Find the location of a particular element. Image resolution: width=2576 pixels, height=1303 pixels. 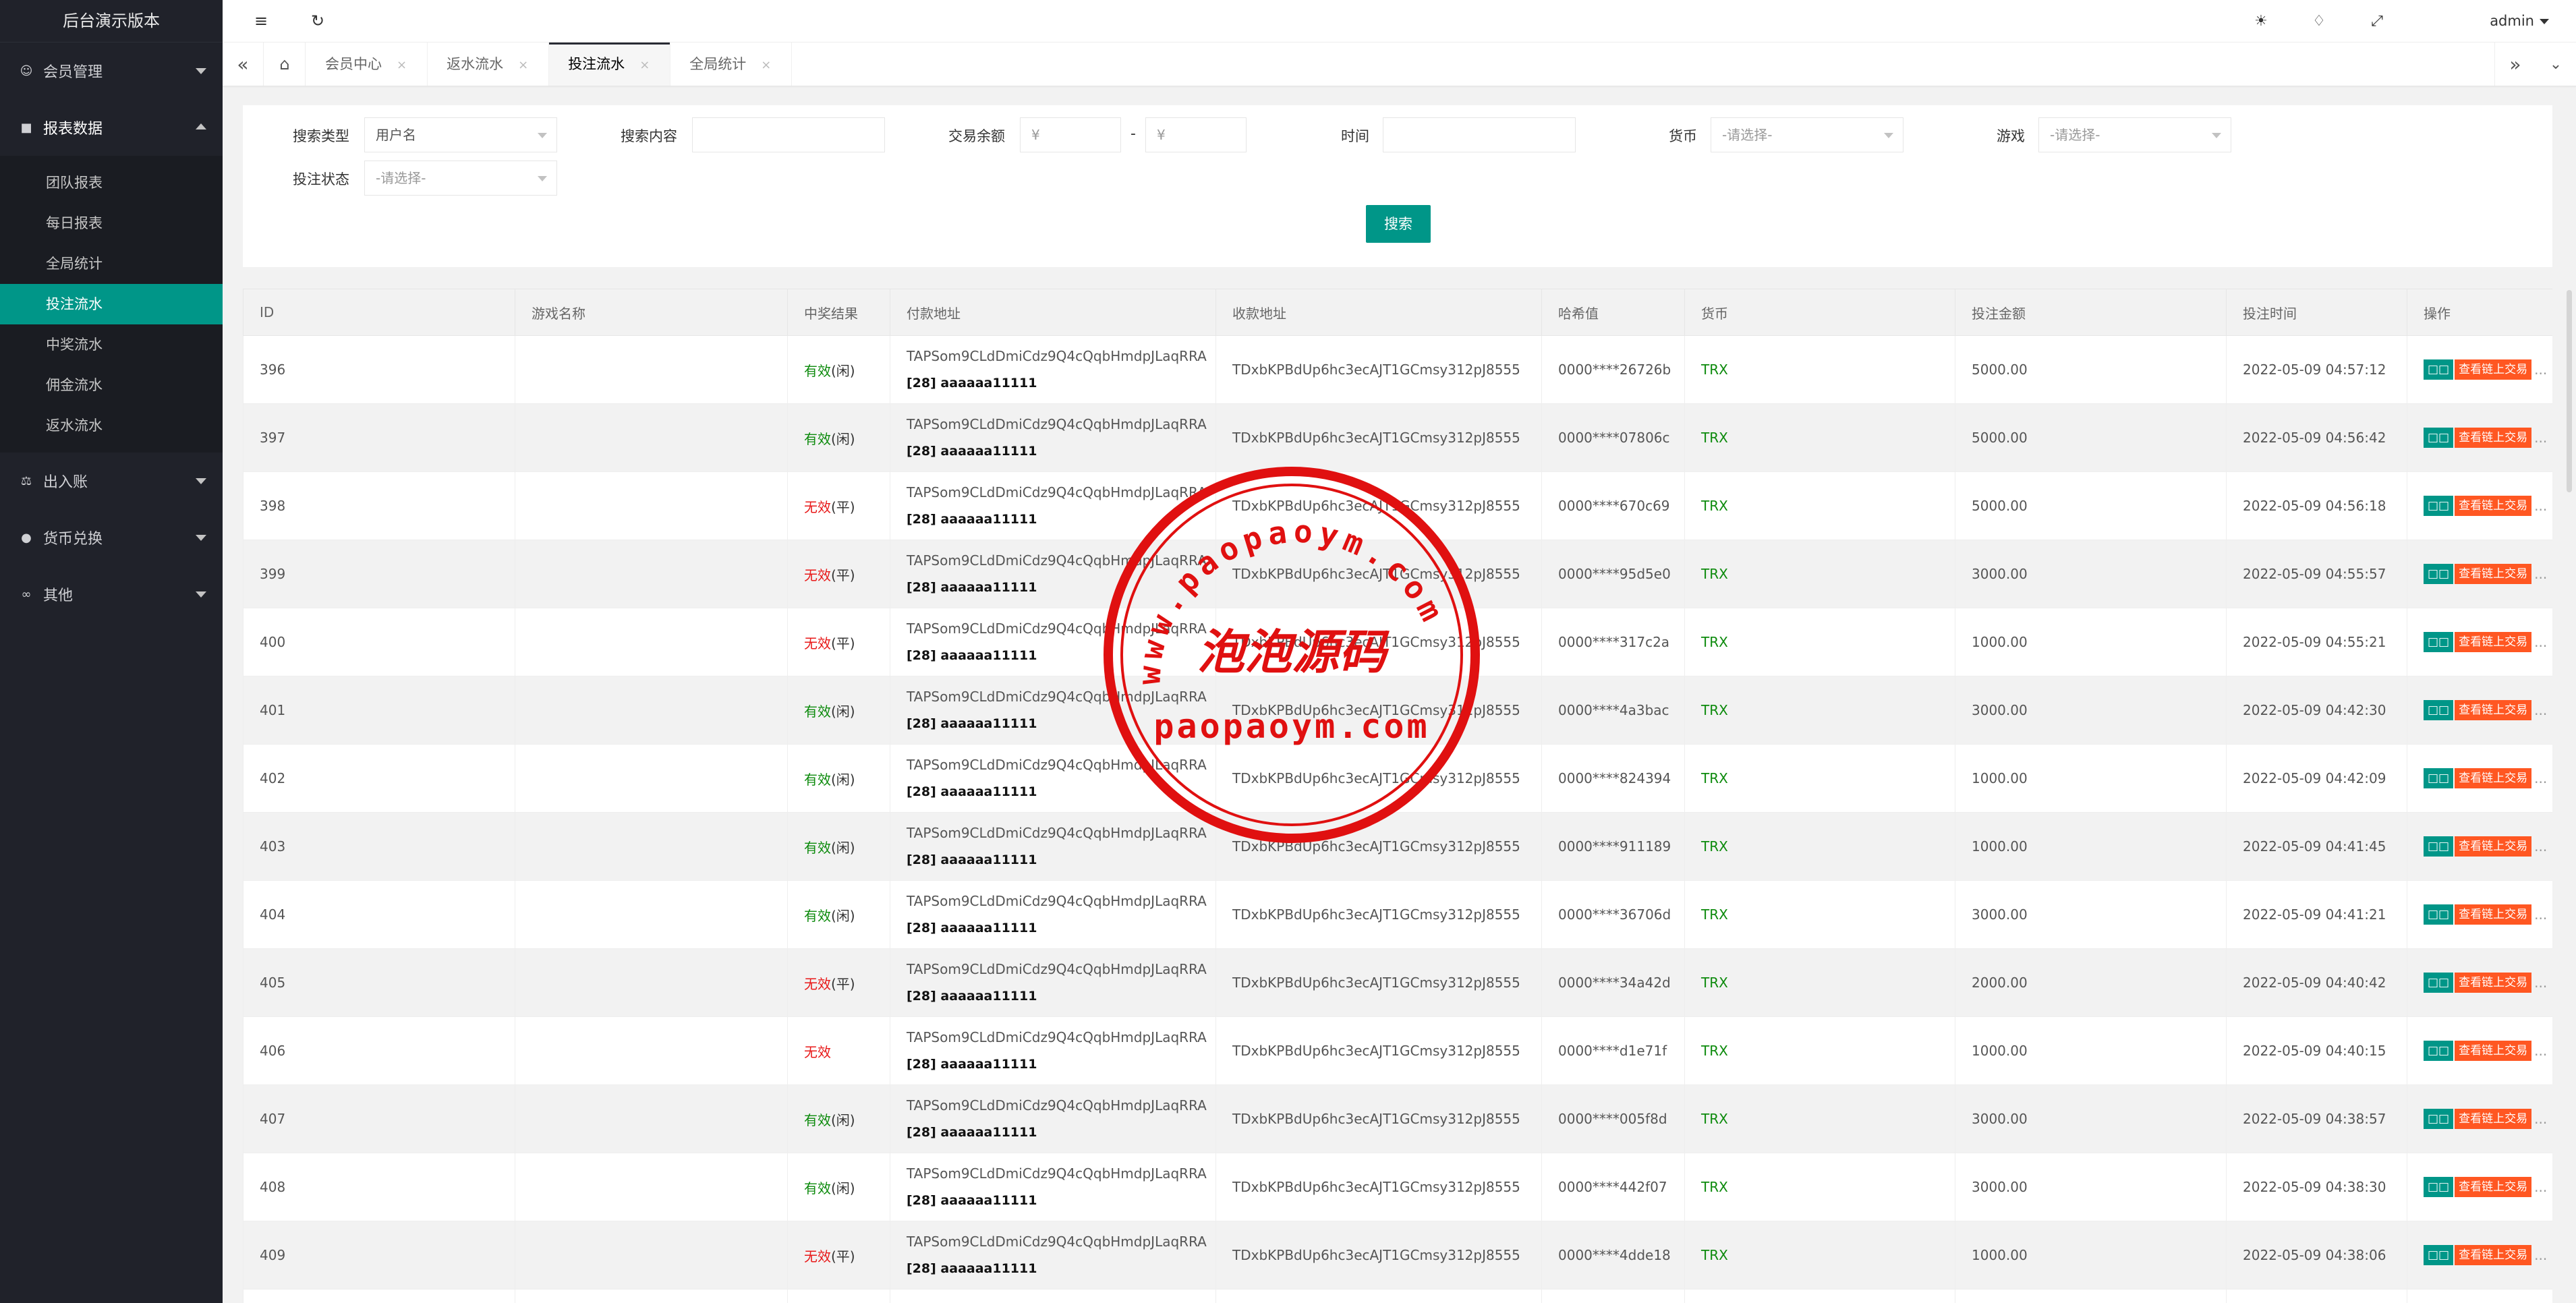

tabs-menu-chevron-down-icon: ⌄ is located at coordinates (2556, 64).